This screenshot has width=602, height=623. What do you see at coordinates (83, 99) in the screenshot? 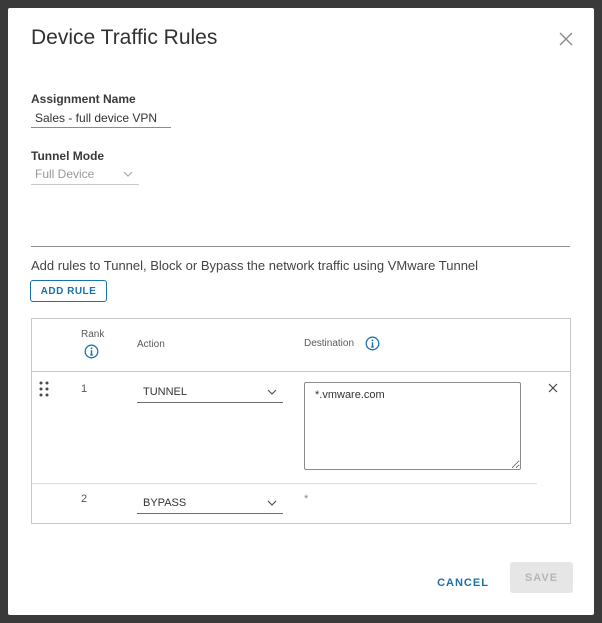
I see `assignment-name-label: Assignment Name` at bounding box center [83, 99].